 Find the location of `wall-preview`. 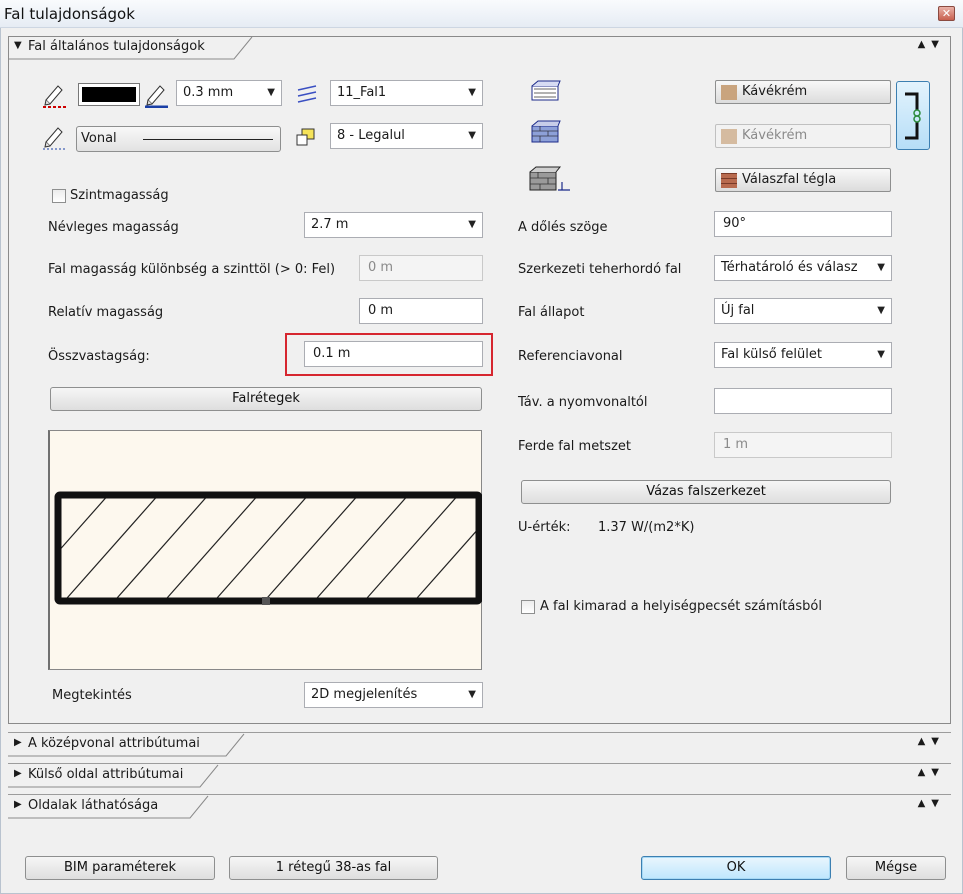

wall-preview is located at coordinates (265, 550).